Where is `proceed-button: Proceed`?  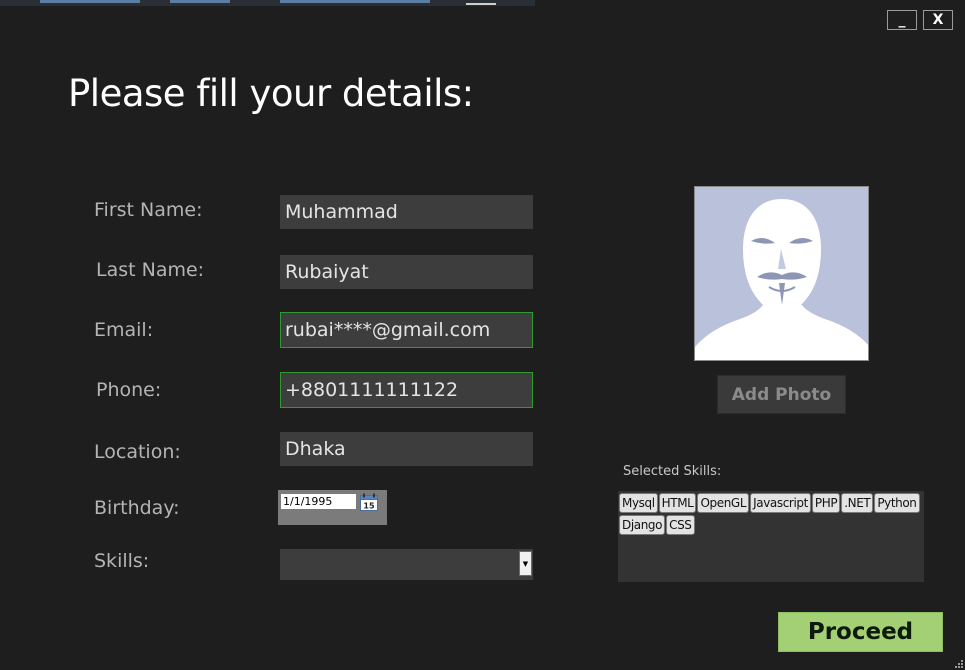 proceed-button: Proceed is located at coordinates (860, 632).